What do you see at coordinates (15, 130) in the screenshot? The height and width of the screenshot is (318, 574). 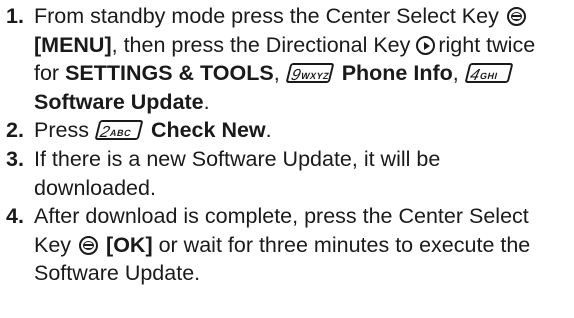 I see `step-number: 2.` at bounding box center [15, 130].